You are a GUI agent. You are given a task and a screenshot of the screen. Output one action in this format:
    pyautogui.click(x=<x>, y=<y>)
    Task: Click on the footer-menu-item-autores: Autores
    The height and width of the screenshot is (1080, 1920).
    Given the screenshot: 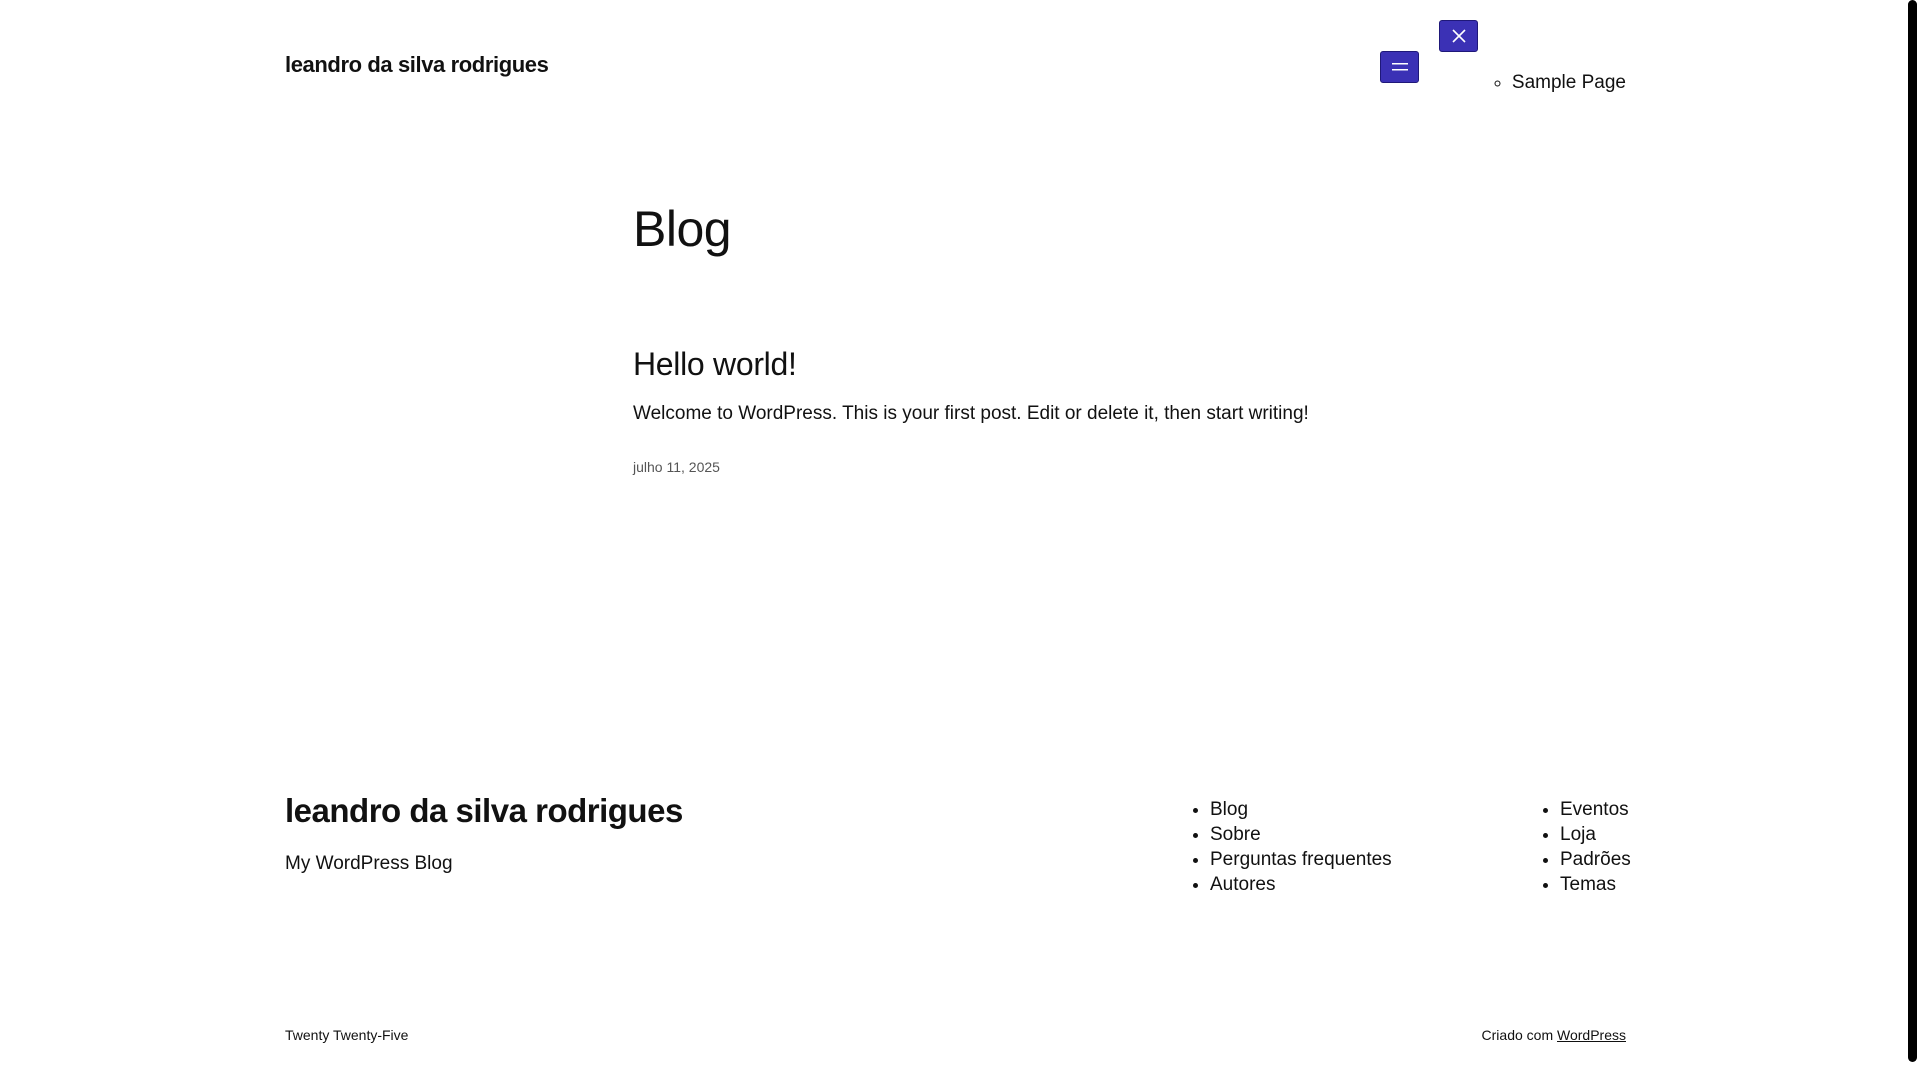 What is the action you would take?
    pyautogui.click(x=1301, y=884)
    